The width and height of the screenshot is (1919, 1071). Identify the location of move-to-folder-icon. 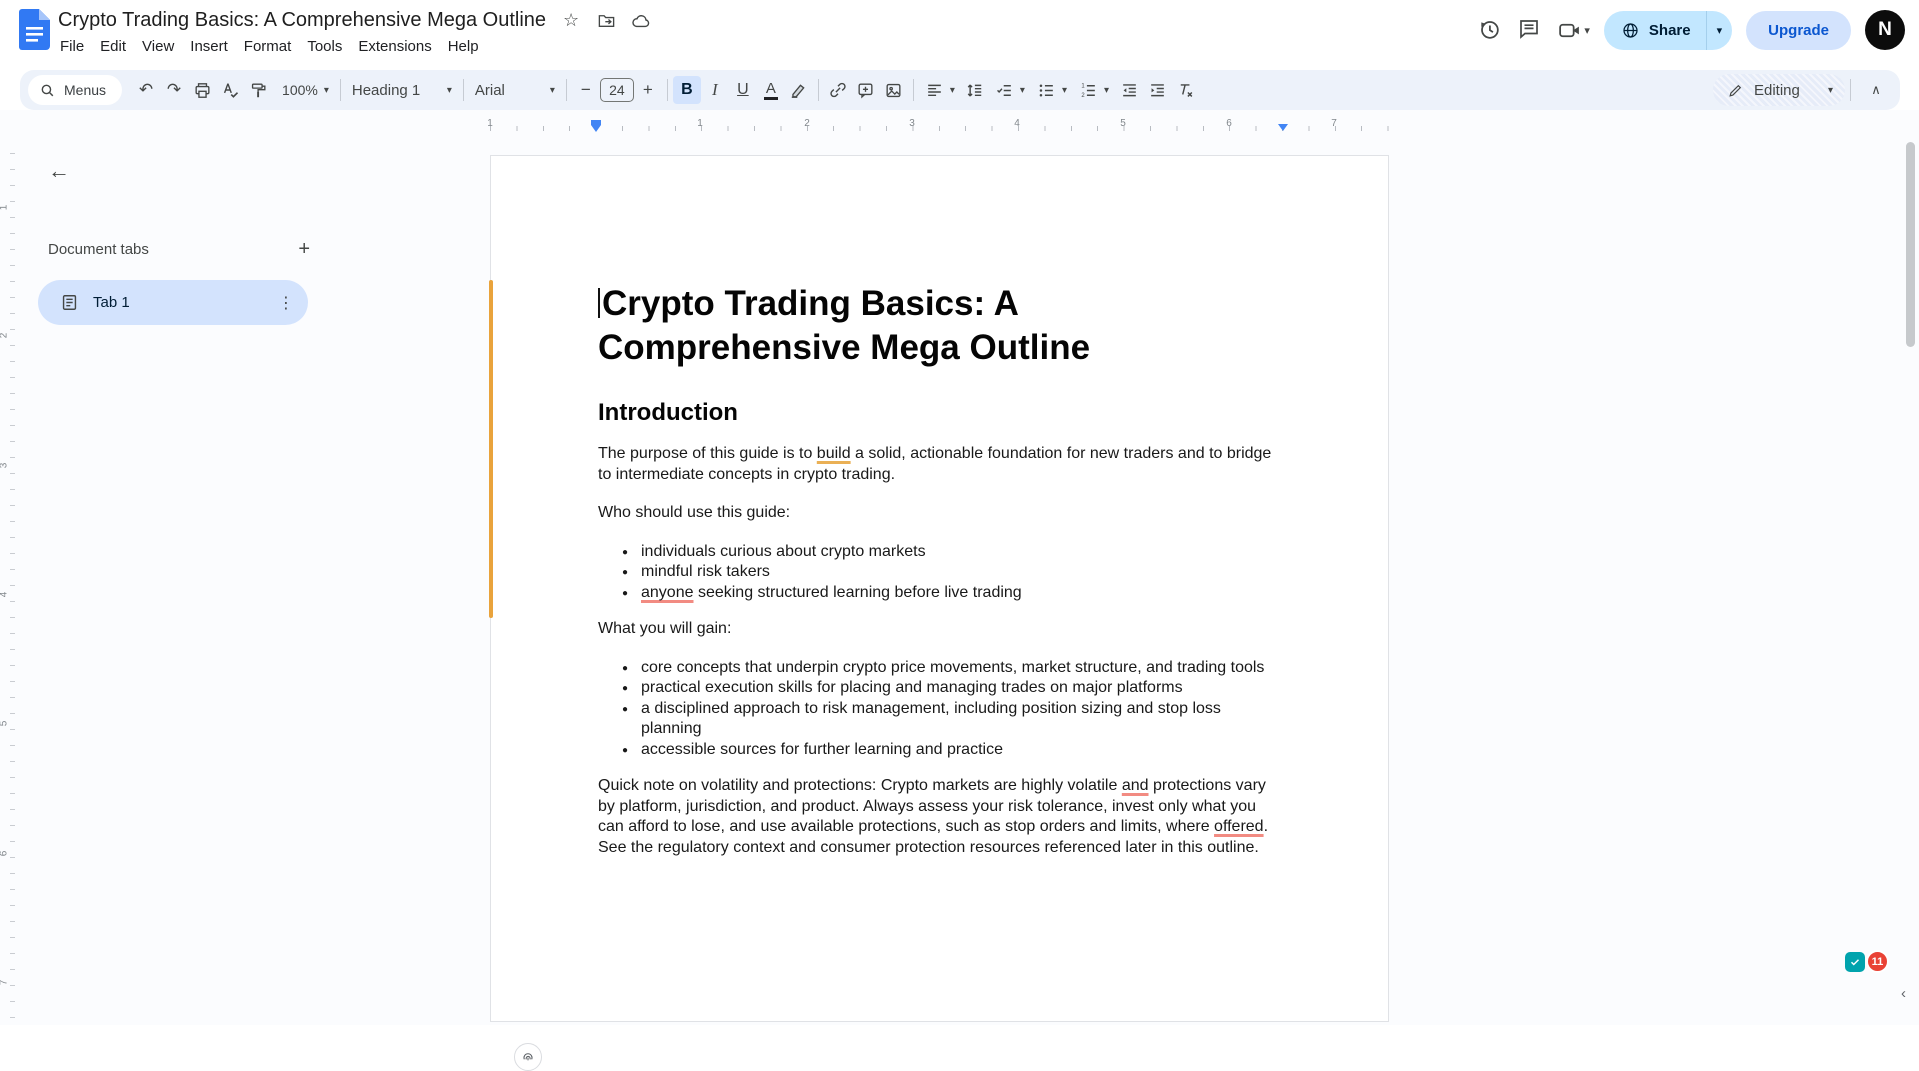
(606, 21).